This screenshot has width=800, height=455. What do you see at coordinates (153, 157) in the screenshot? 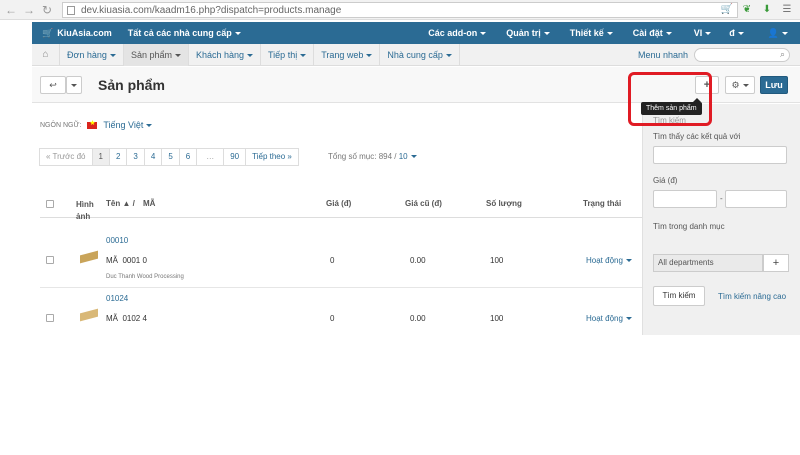
I see `page-link: 4` at bounding box center [153, 157].